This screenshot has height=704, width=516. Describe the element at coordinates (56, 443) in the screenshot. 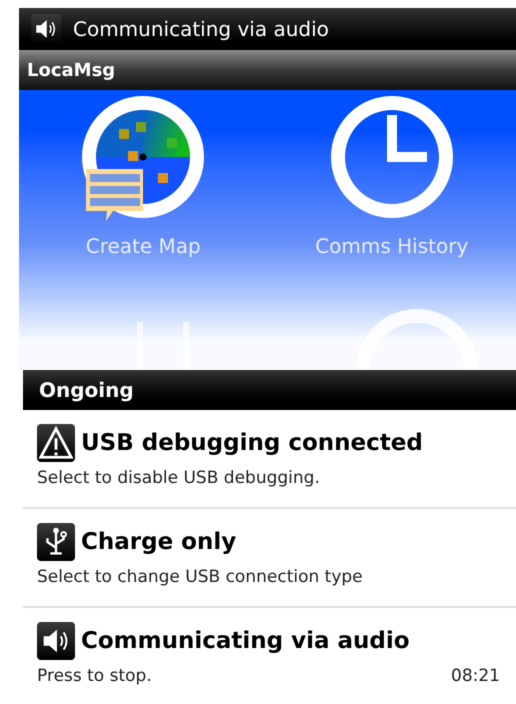

I see `warning-icon` at that location.